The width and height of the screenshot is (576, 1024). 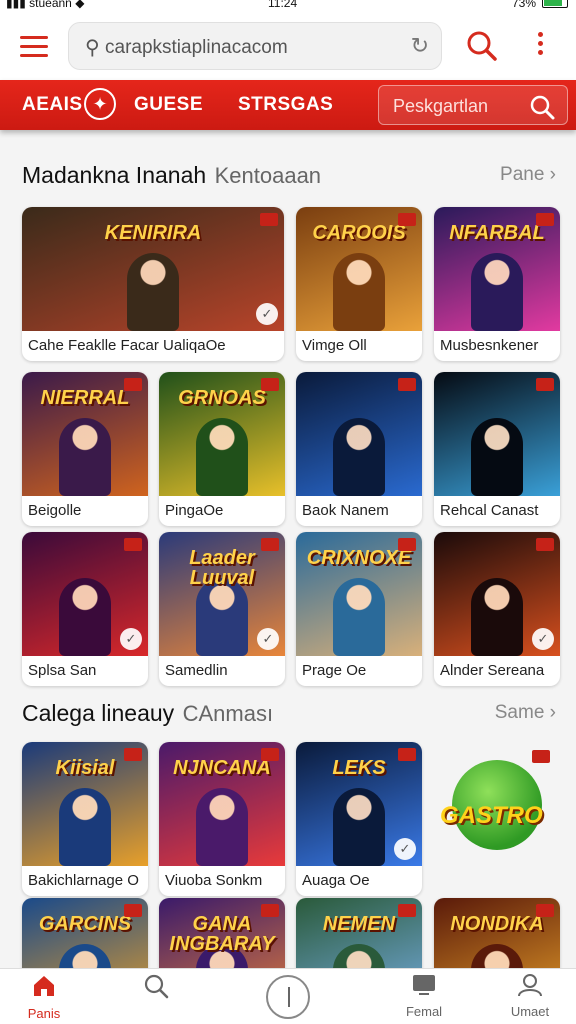 I want to click on game-card-label: Musbesnkener, so click(x=489, y=345).